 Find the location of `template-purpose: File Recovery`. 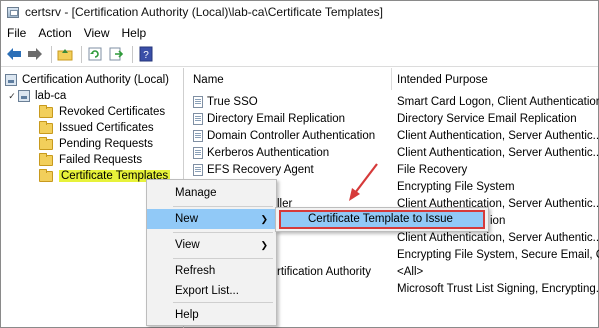

template-purpose: File Recovery is located at coordinates (432, 170).